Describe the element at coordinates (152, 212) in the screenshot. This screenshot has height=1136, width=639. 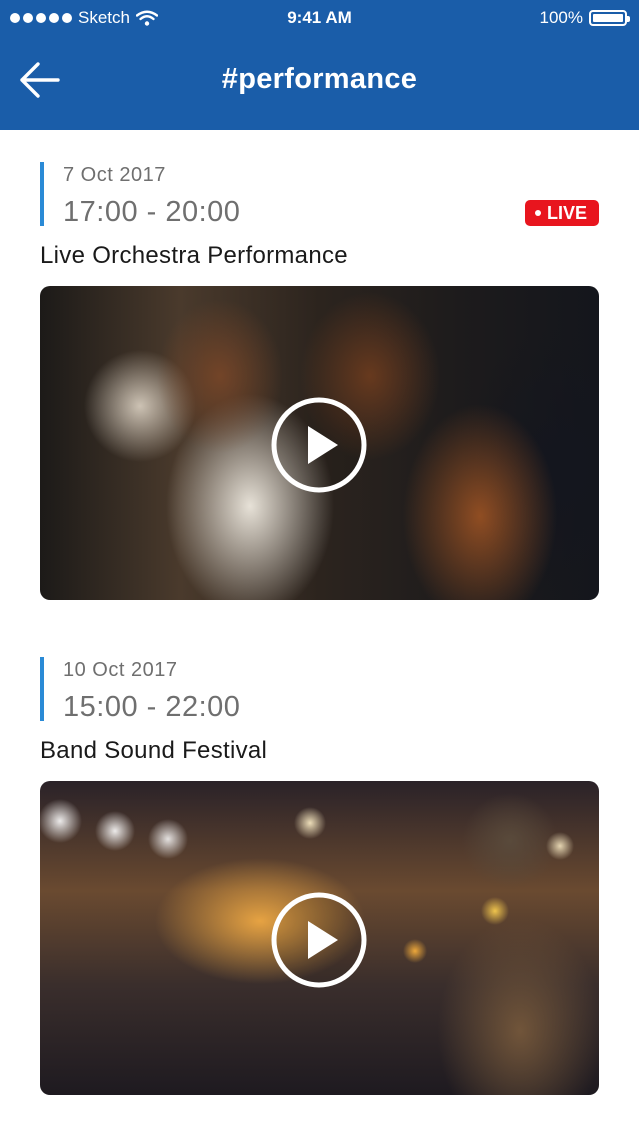
I see `event-time: 17:00 - 20:00` at that location.